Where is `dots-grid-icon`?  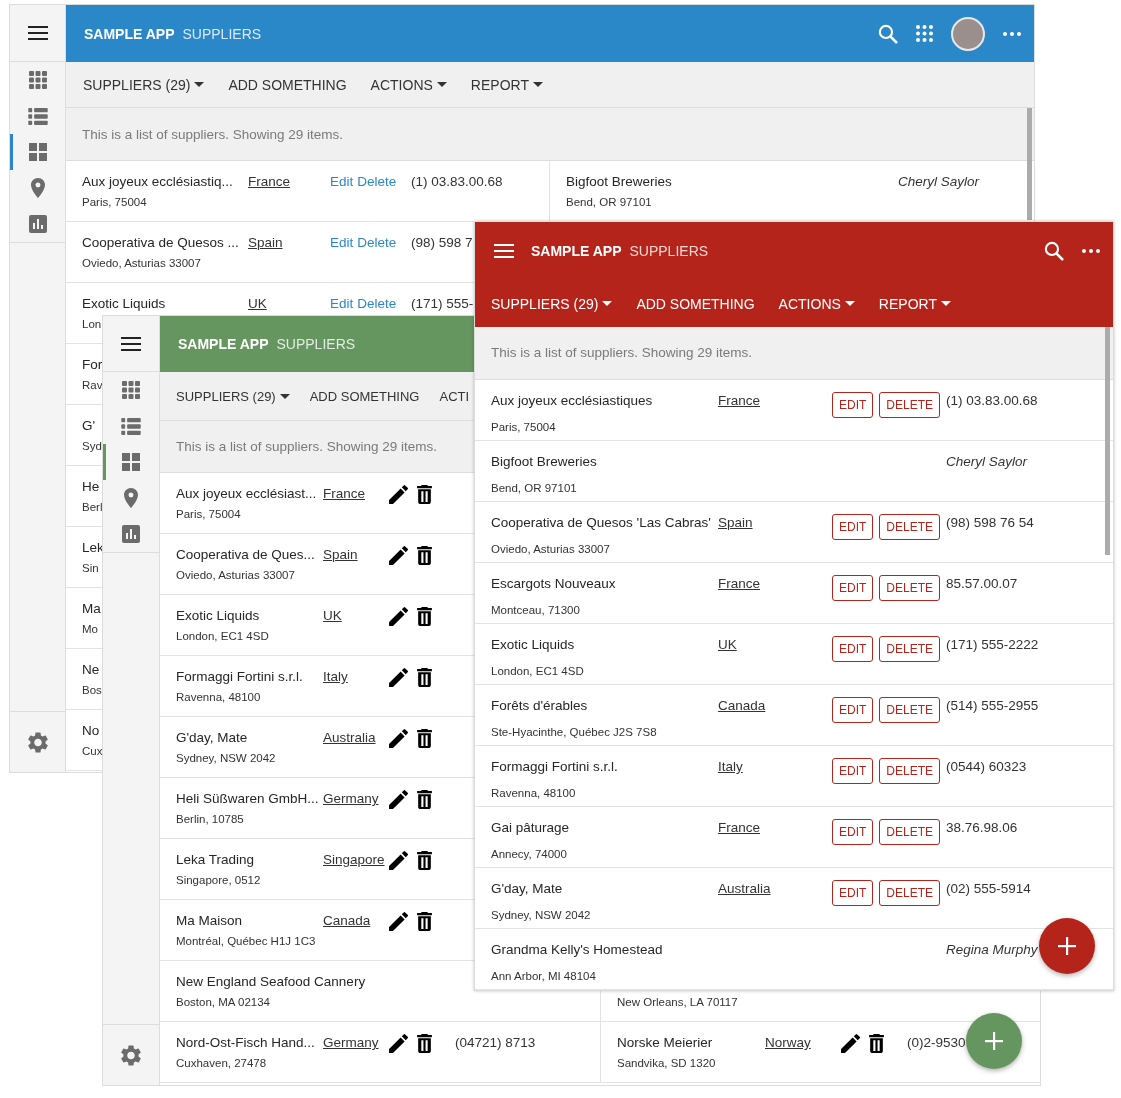 dots-grid-icon is located at coordinates (924, 33).